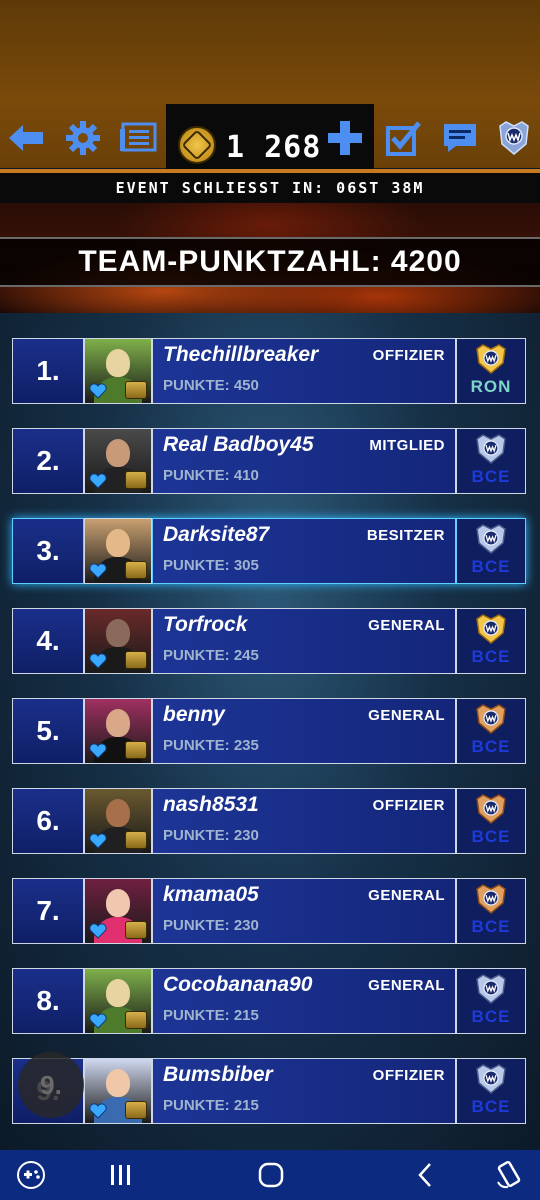 This screenshot has width=540, height=1200. What do you see at coordinates (460, 138) in the screenshot?
I see `chat-icon` at bounding box center [460, 138].